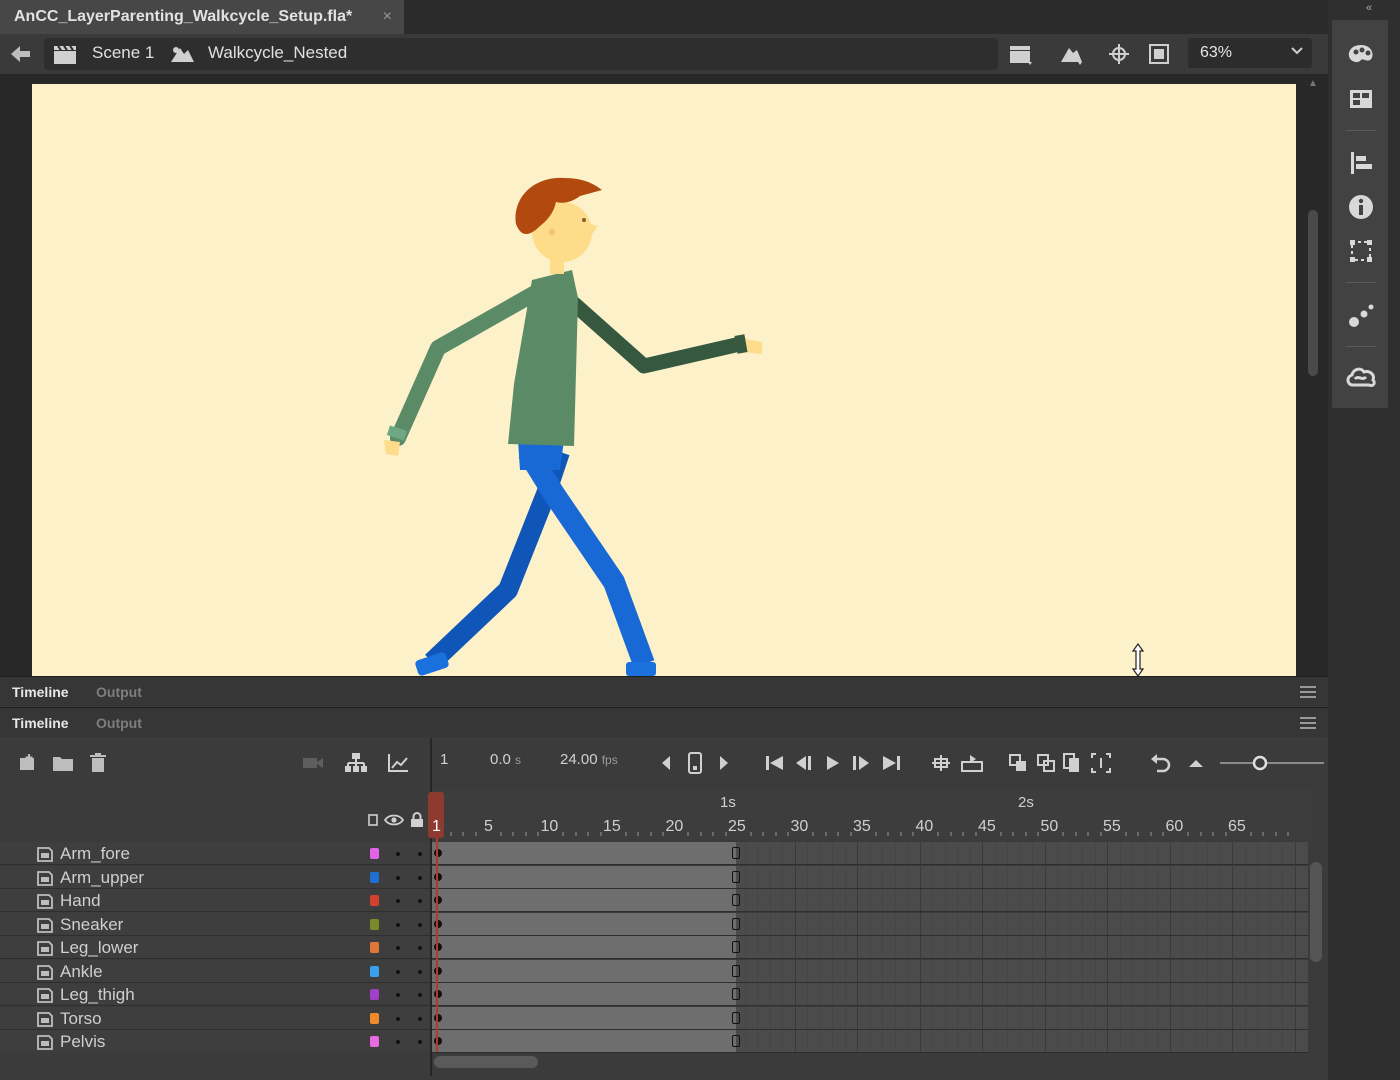 This screenshot has height=1080, width=1400. I want to click on layer-row: Ankle, so click(215, 971).